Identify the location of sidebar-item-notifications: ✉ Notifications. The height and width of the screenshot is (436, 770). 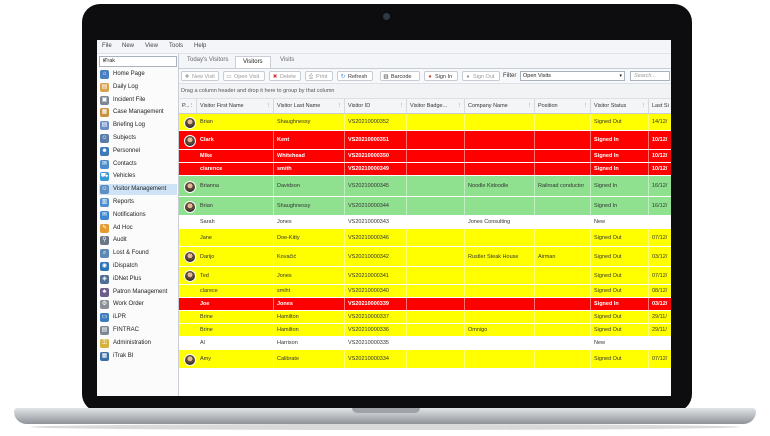
(138, 215).